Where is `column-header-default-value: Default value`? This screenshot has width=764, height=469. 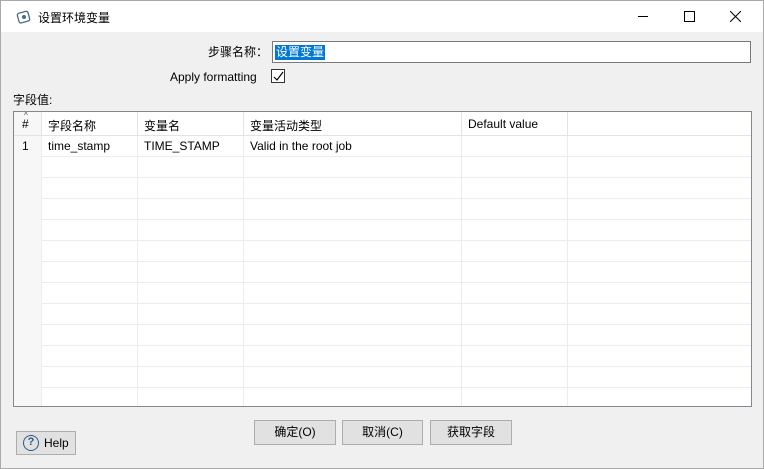
column-header-default-value: Default value is located at coordinates (515, 124).